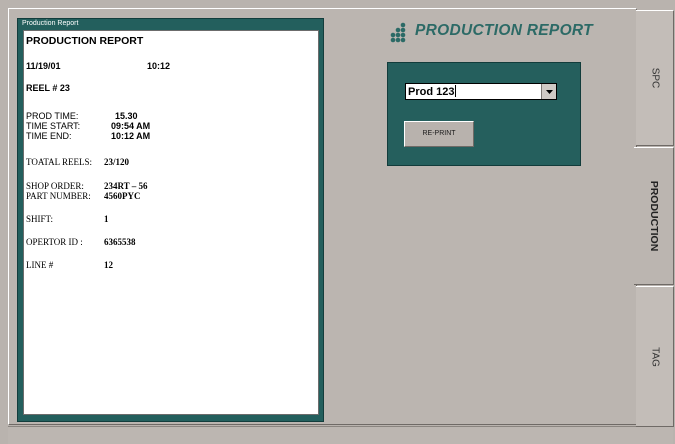 Image resolution: width=675 pixels, height=444 pixels. I want to click on tab-tag-label: TAG, so click(654, 356).